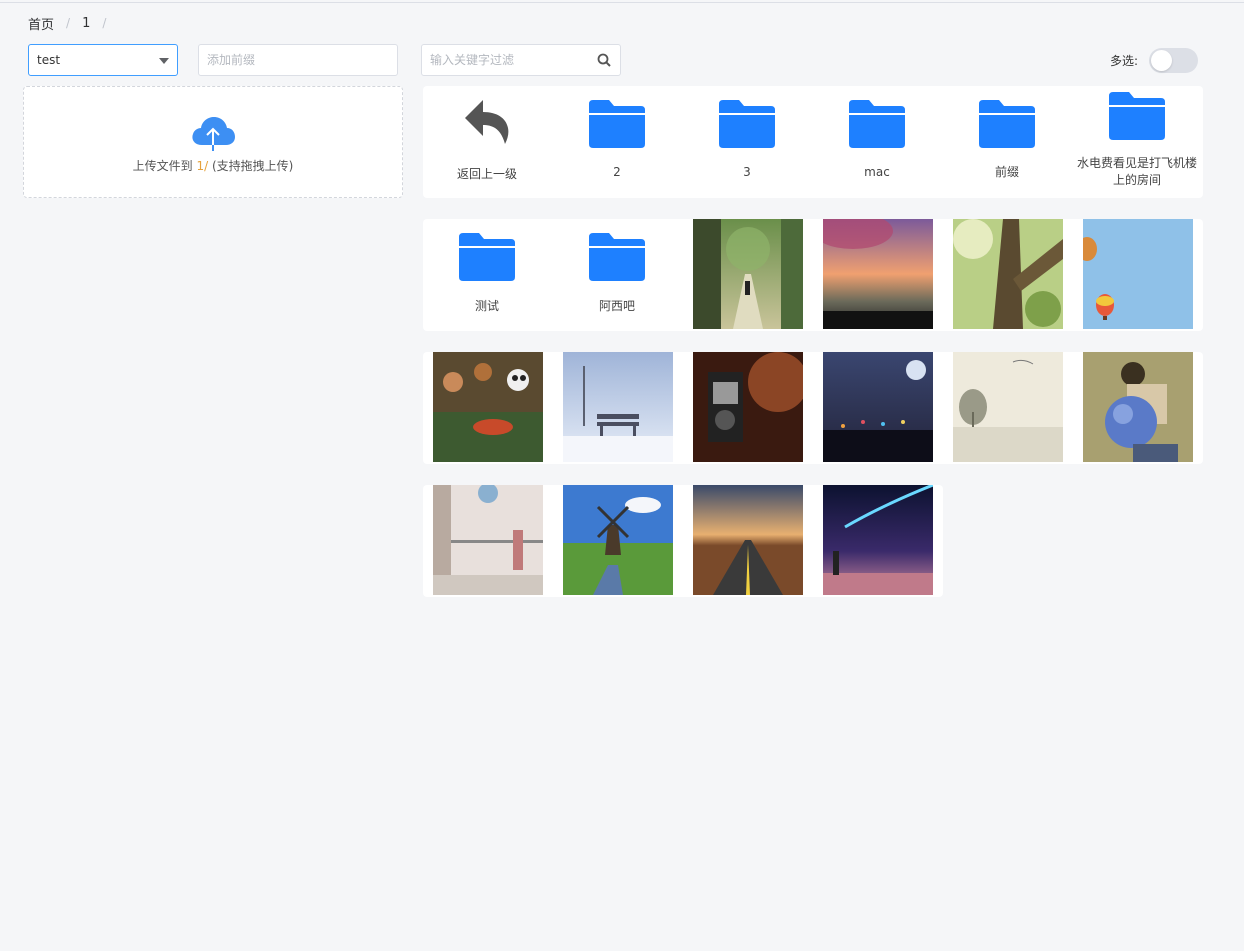  What do you see at coordinates (1161, 60) in the screenshot?
I see `toggle-knob` at bounding box center [1161, 60].